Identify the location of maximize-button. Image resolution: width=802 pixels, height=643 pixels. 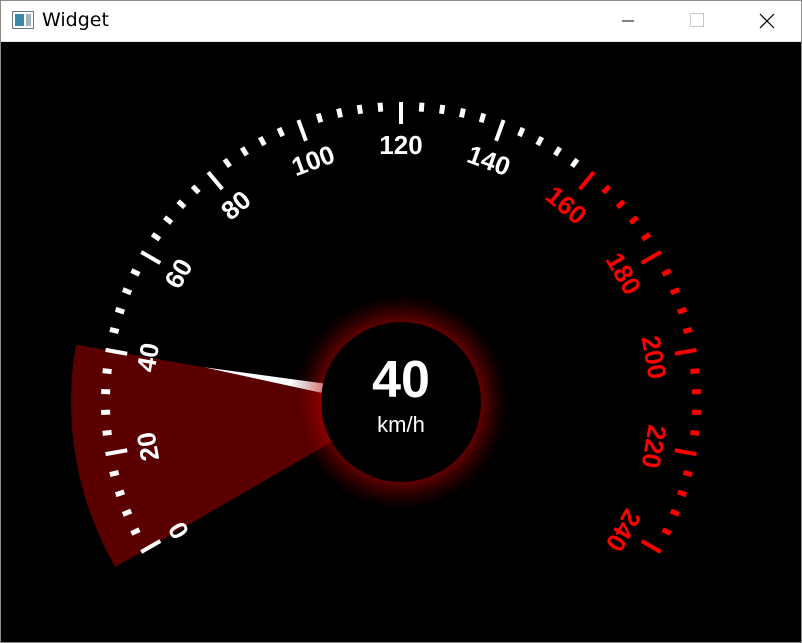
(696, 21).